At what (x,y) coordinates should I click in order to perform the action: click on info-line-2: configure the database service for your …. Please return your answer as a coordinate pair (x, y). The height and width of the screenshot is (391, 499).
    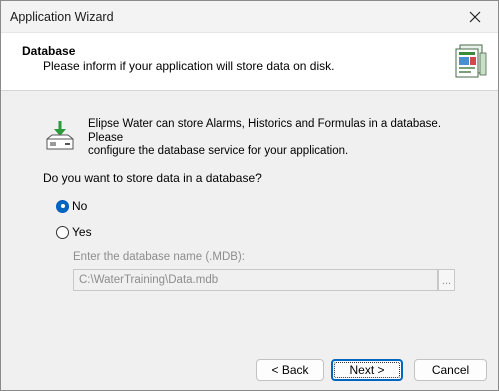
    Looking at the image, I should click on (218, 151).